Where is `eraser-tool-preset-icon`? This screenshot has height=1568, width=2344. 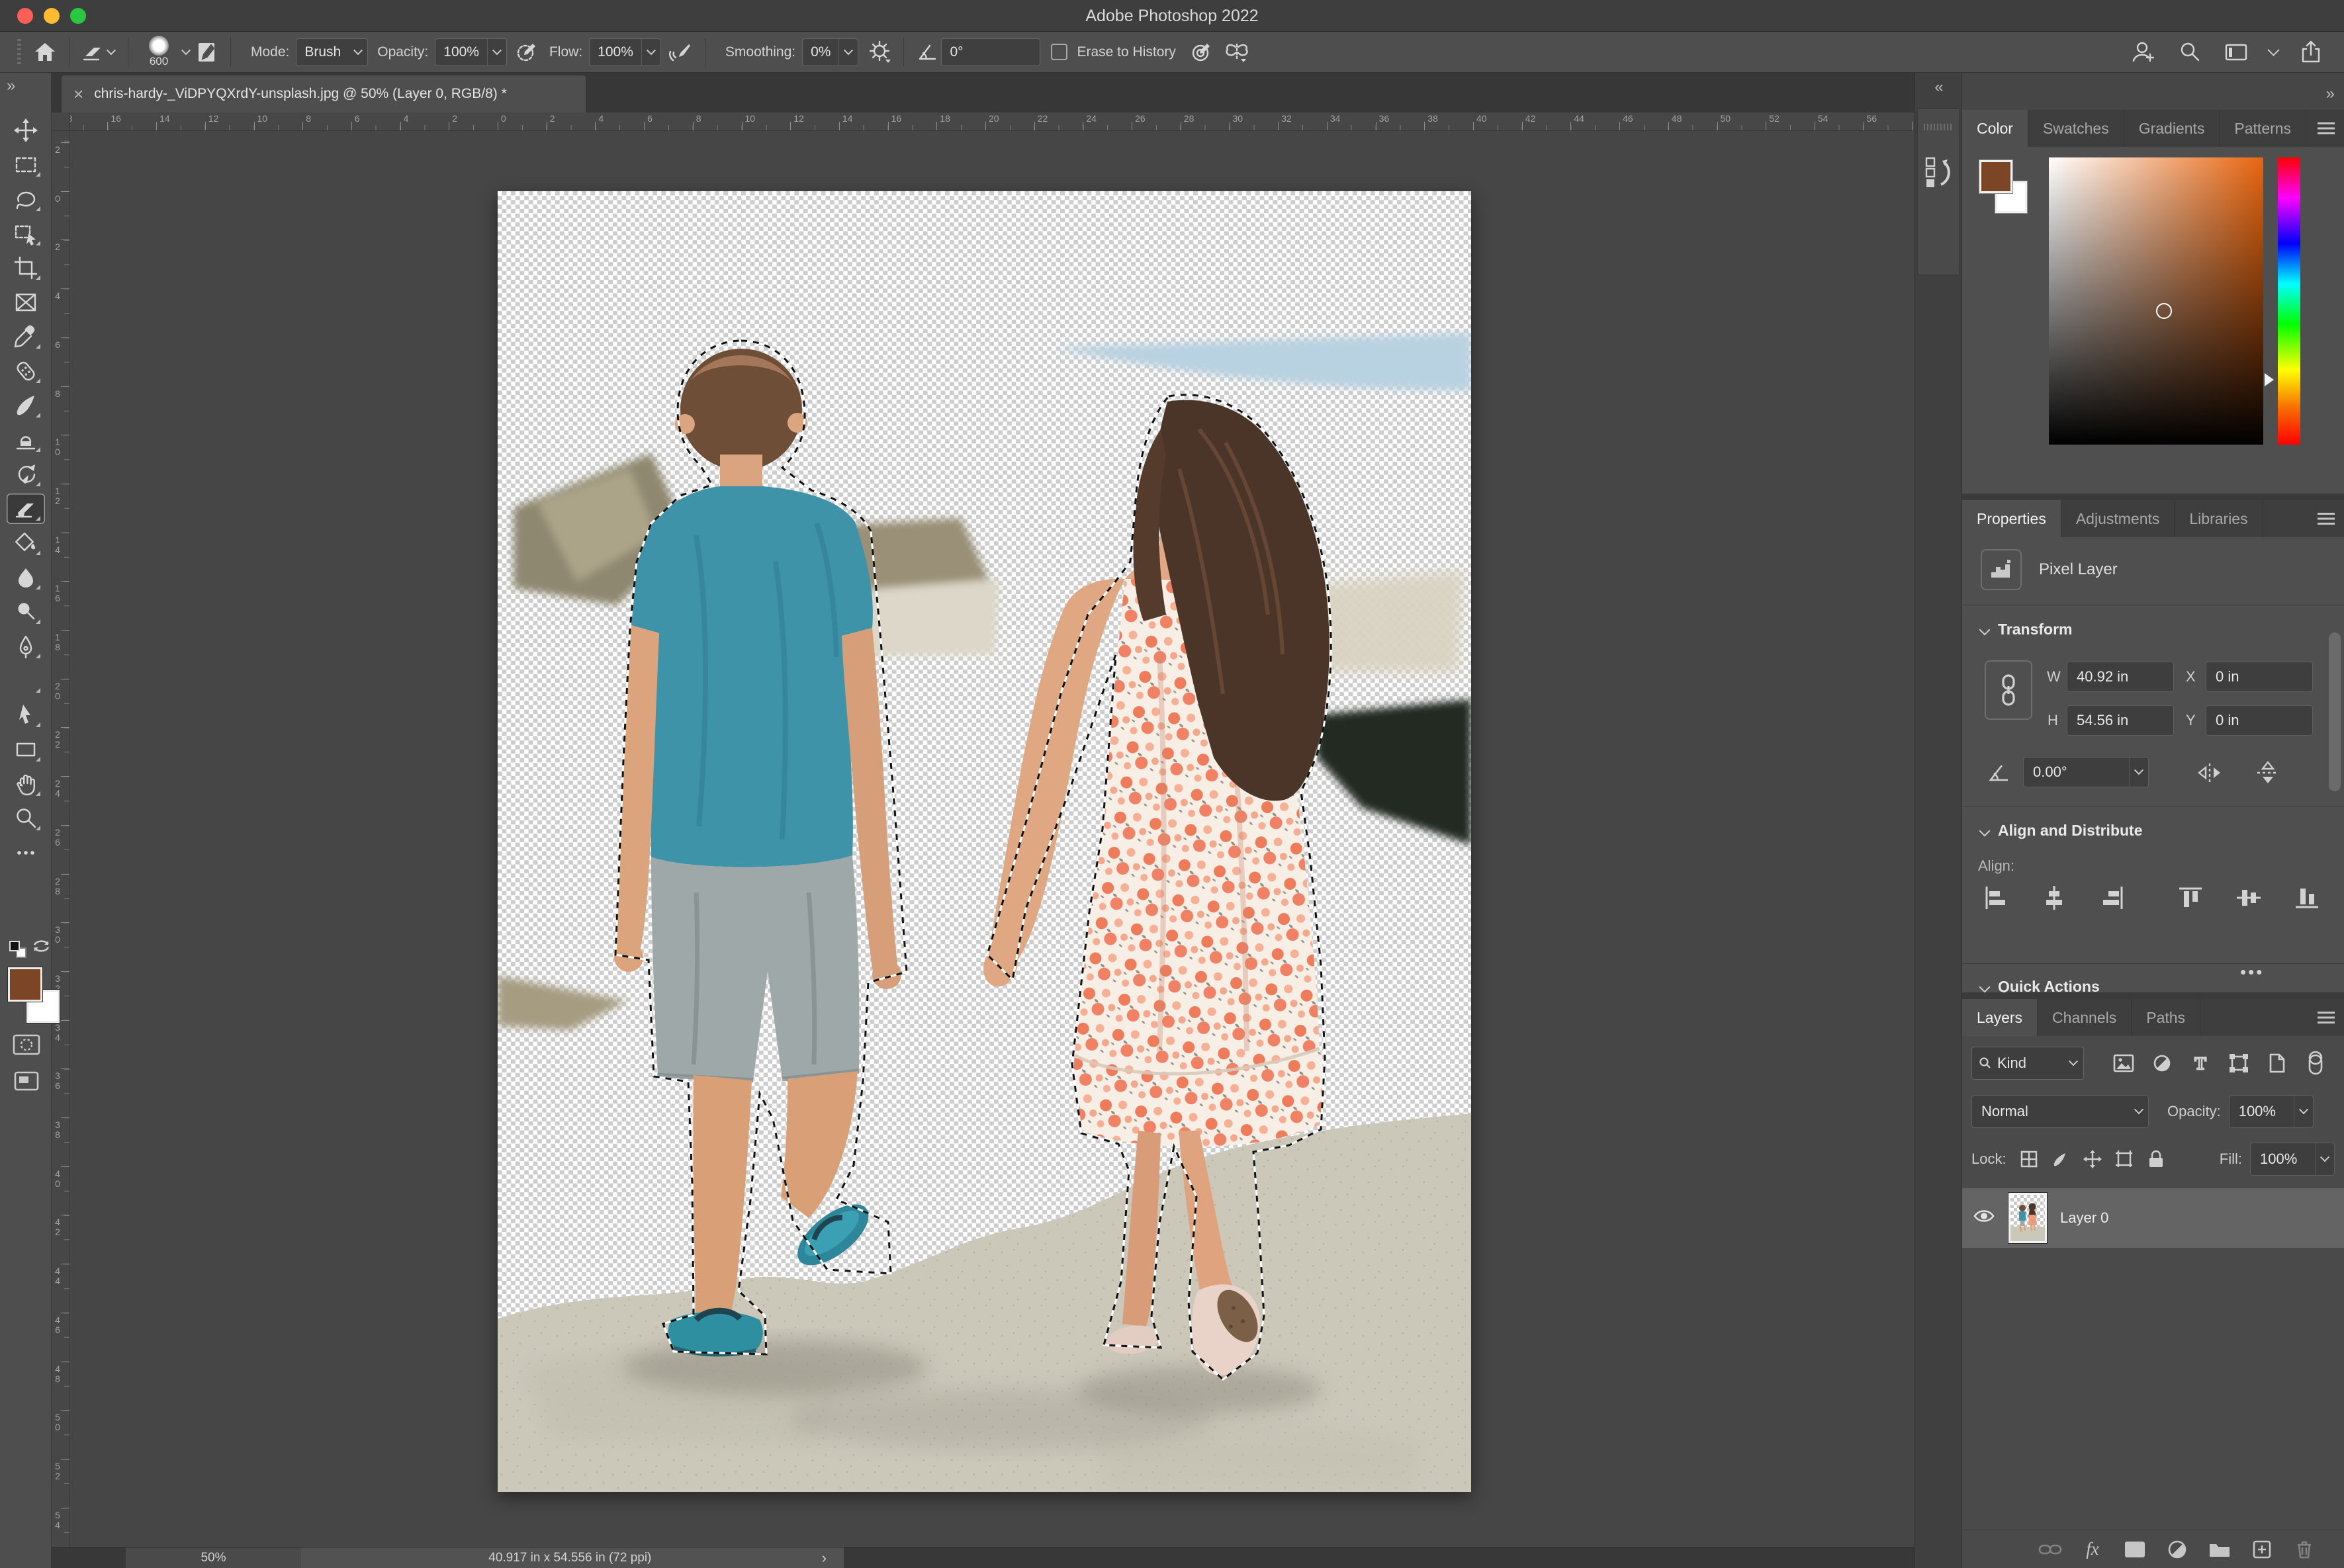 eraser-tool-preset-icon is located at coordinates (93, 52).